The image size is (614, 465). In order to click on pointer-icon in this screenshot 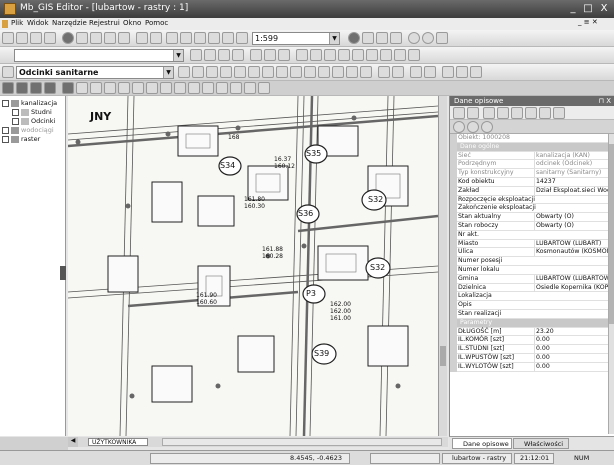, I will do `click(256, 55)`.